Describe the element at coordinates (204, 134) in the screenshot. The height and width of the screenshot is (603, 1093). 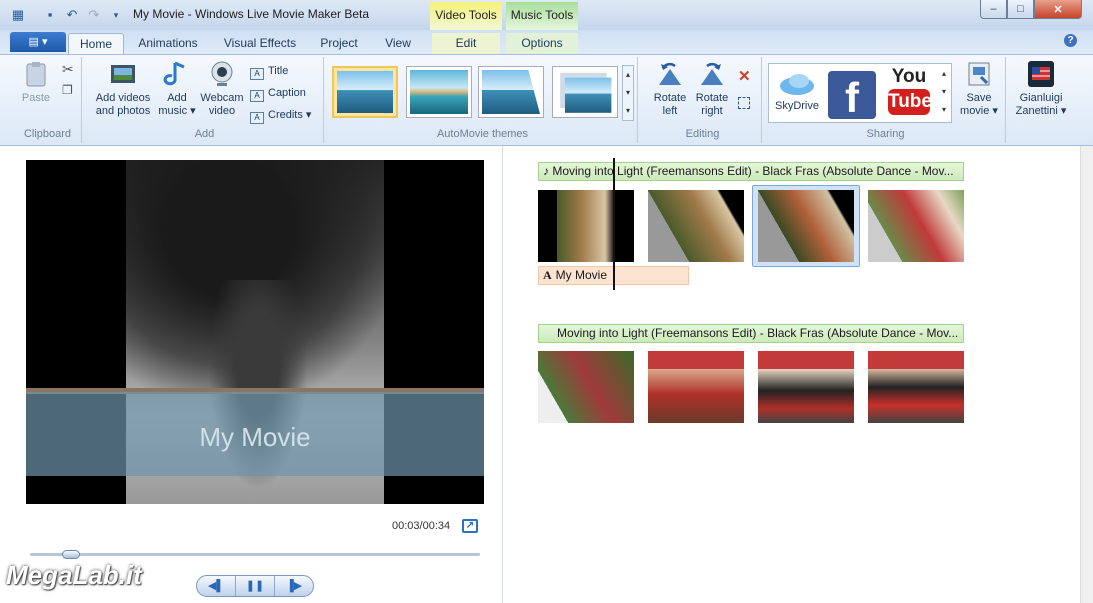
I see `add-group-label: Add` at that location.